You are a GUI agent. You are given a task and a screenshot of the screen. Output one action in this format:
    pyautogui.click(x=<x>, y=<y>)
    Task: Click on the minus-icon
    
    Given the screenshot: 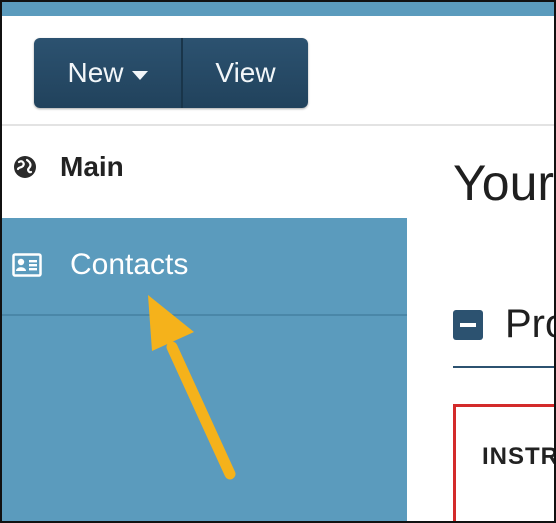 What is the action you would take?
    pyautogui.click(x=468, y=324)
    